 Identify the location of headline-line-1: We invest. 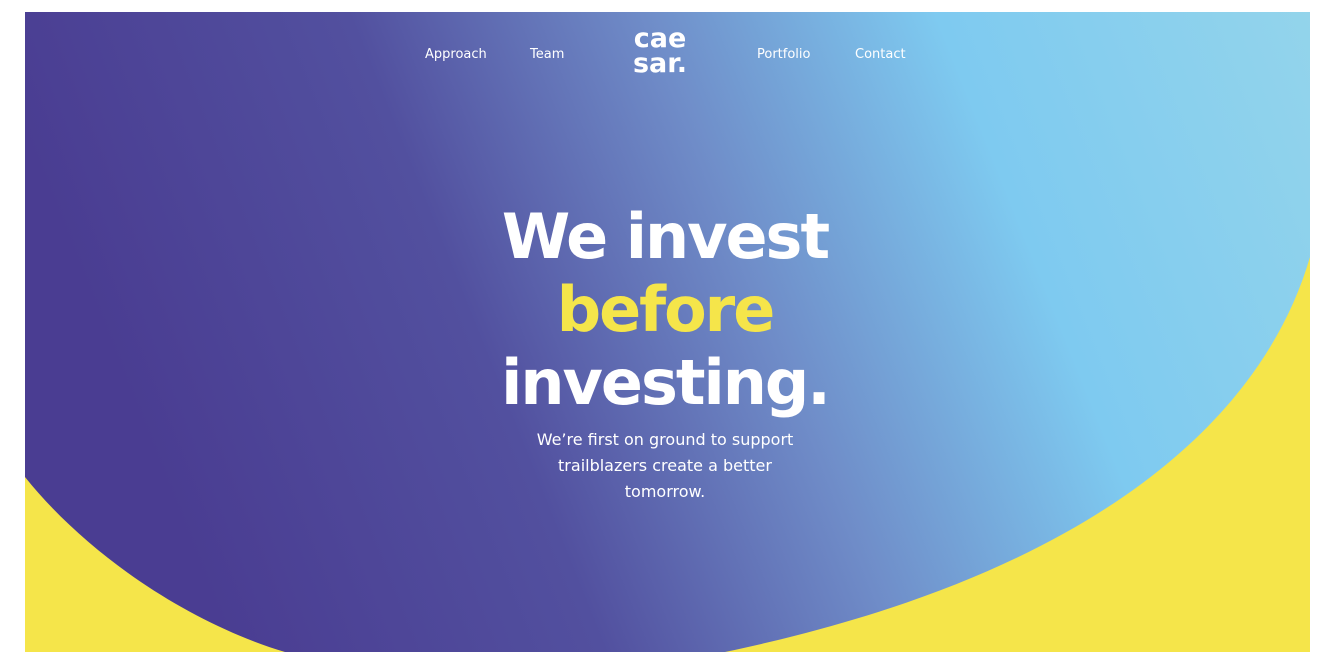
(665, 236).